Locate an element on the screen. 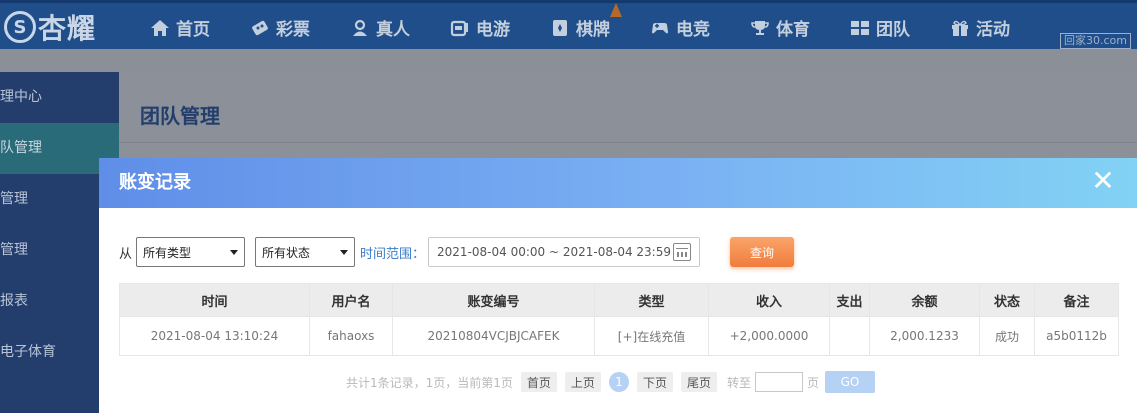 This screenshot has width=1137, height=413. gift-icon is located at coordinates (960, 28).